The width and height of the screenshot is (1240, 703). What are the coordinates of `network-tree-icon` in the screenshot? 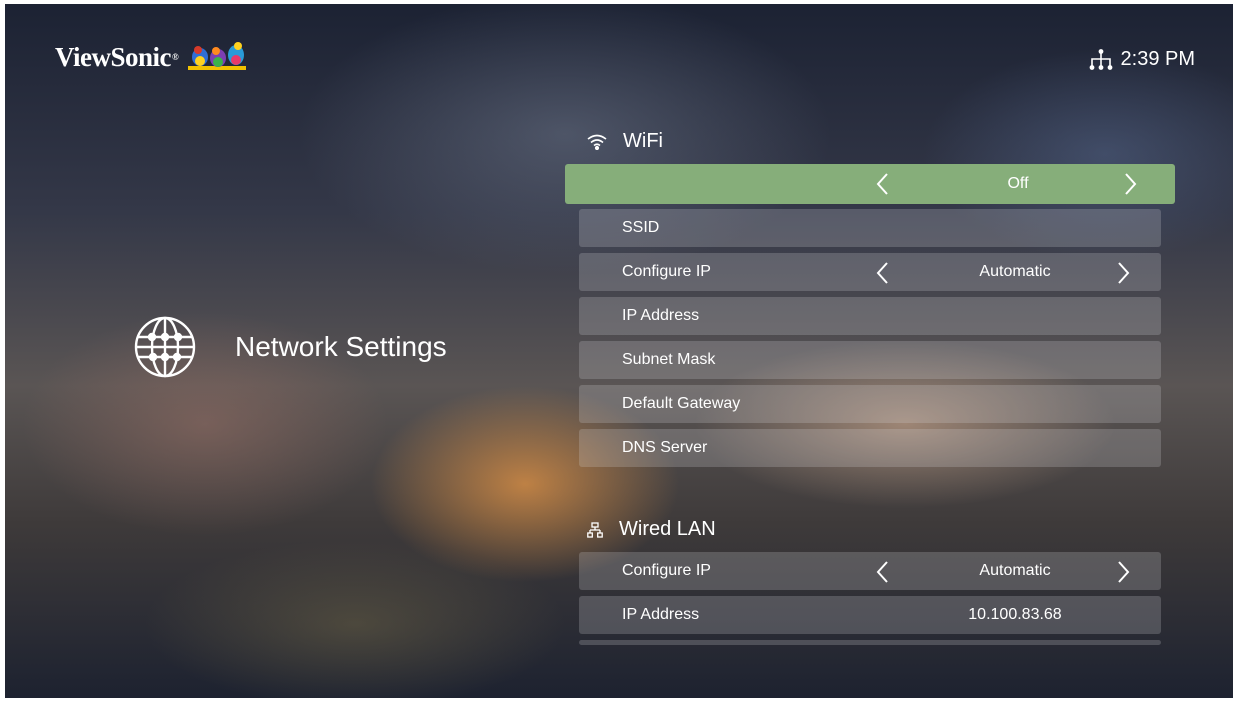 It's located at (1100, 59).